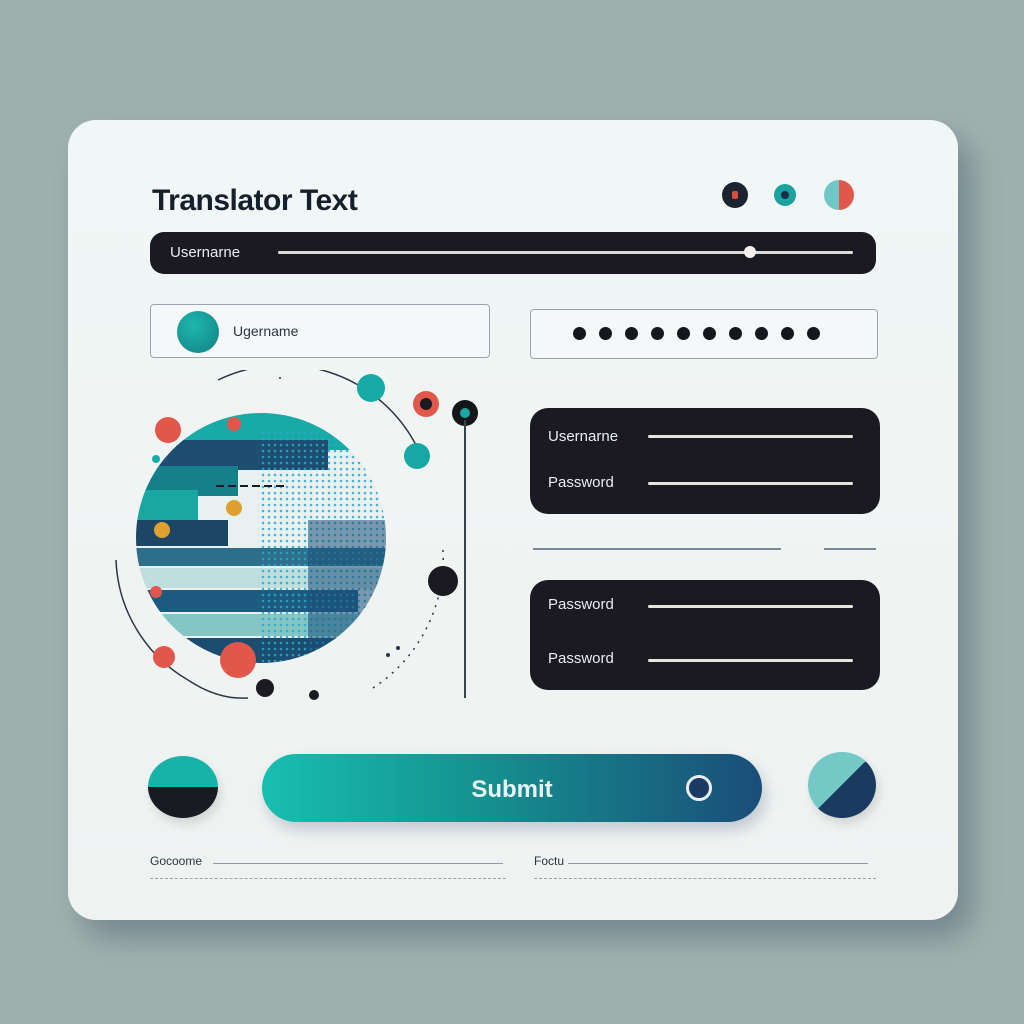 Image resolution: width=1024 pixels, height=1024 pixels. Describe the element at coordinates (842, 785) in the screenshot. I see `diagonal-split-icon` at that location.